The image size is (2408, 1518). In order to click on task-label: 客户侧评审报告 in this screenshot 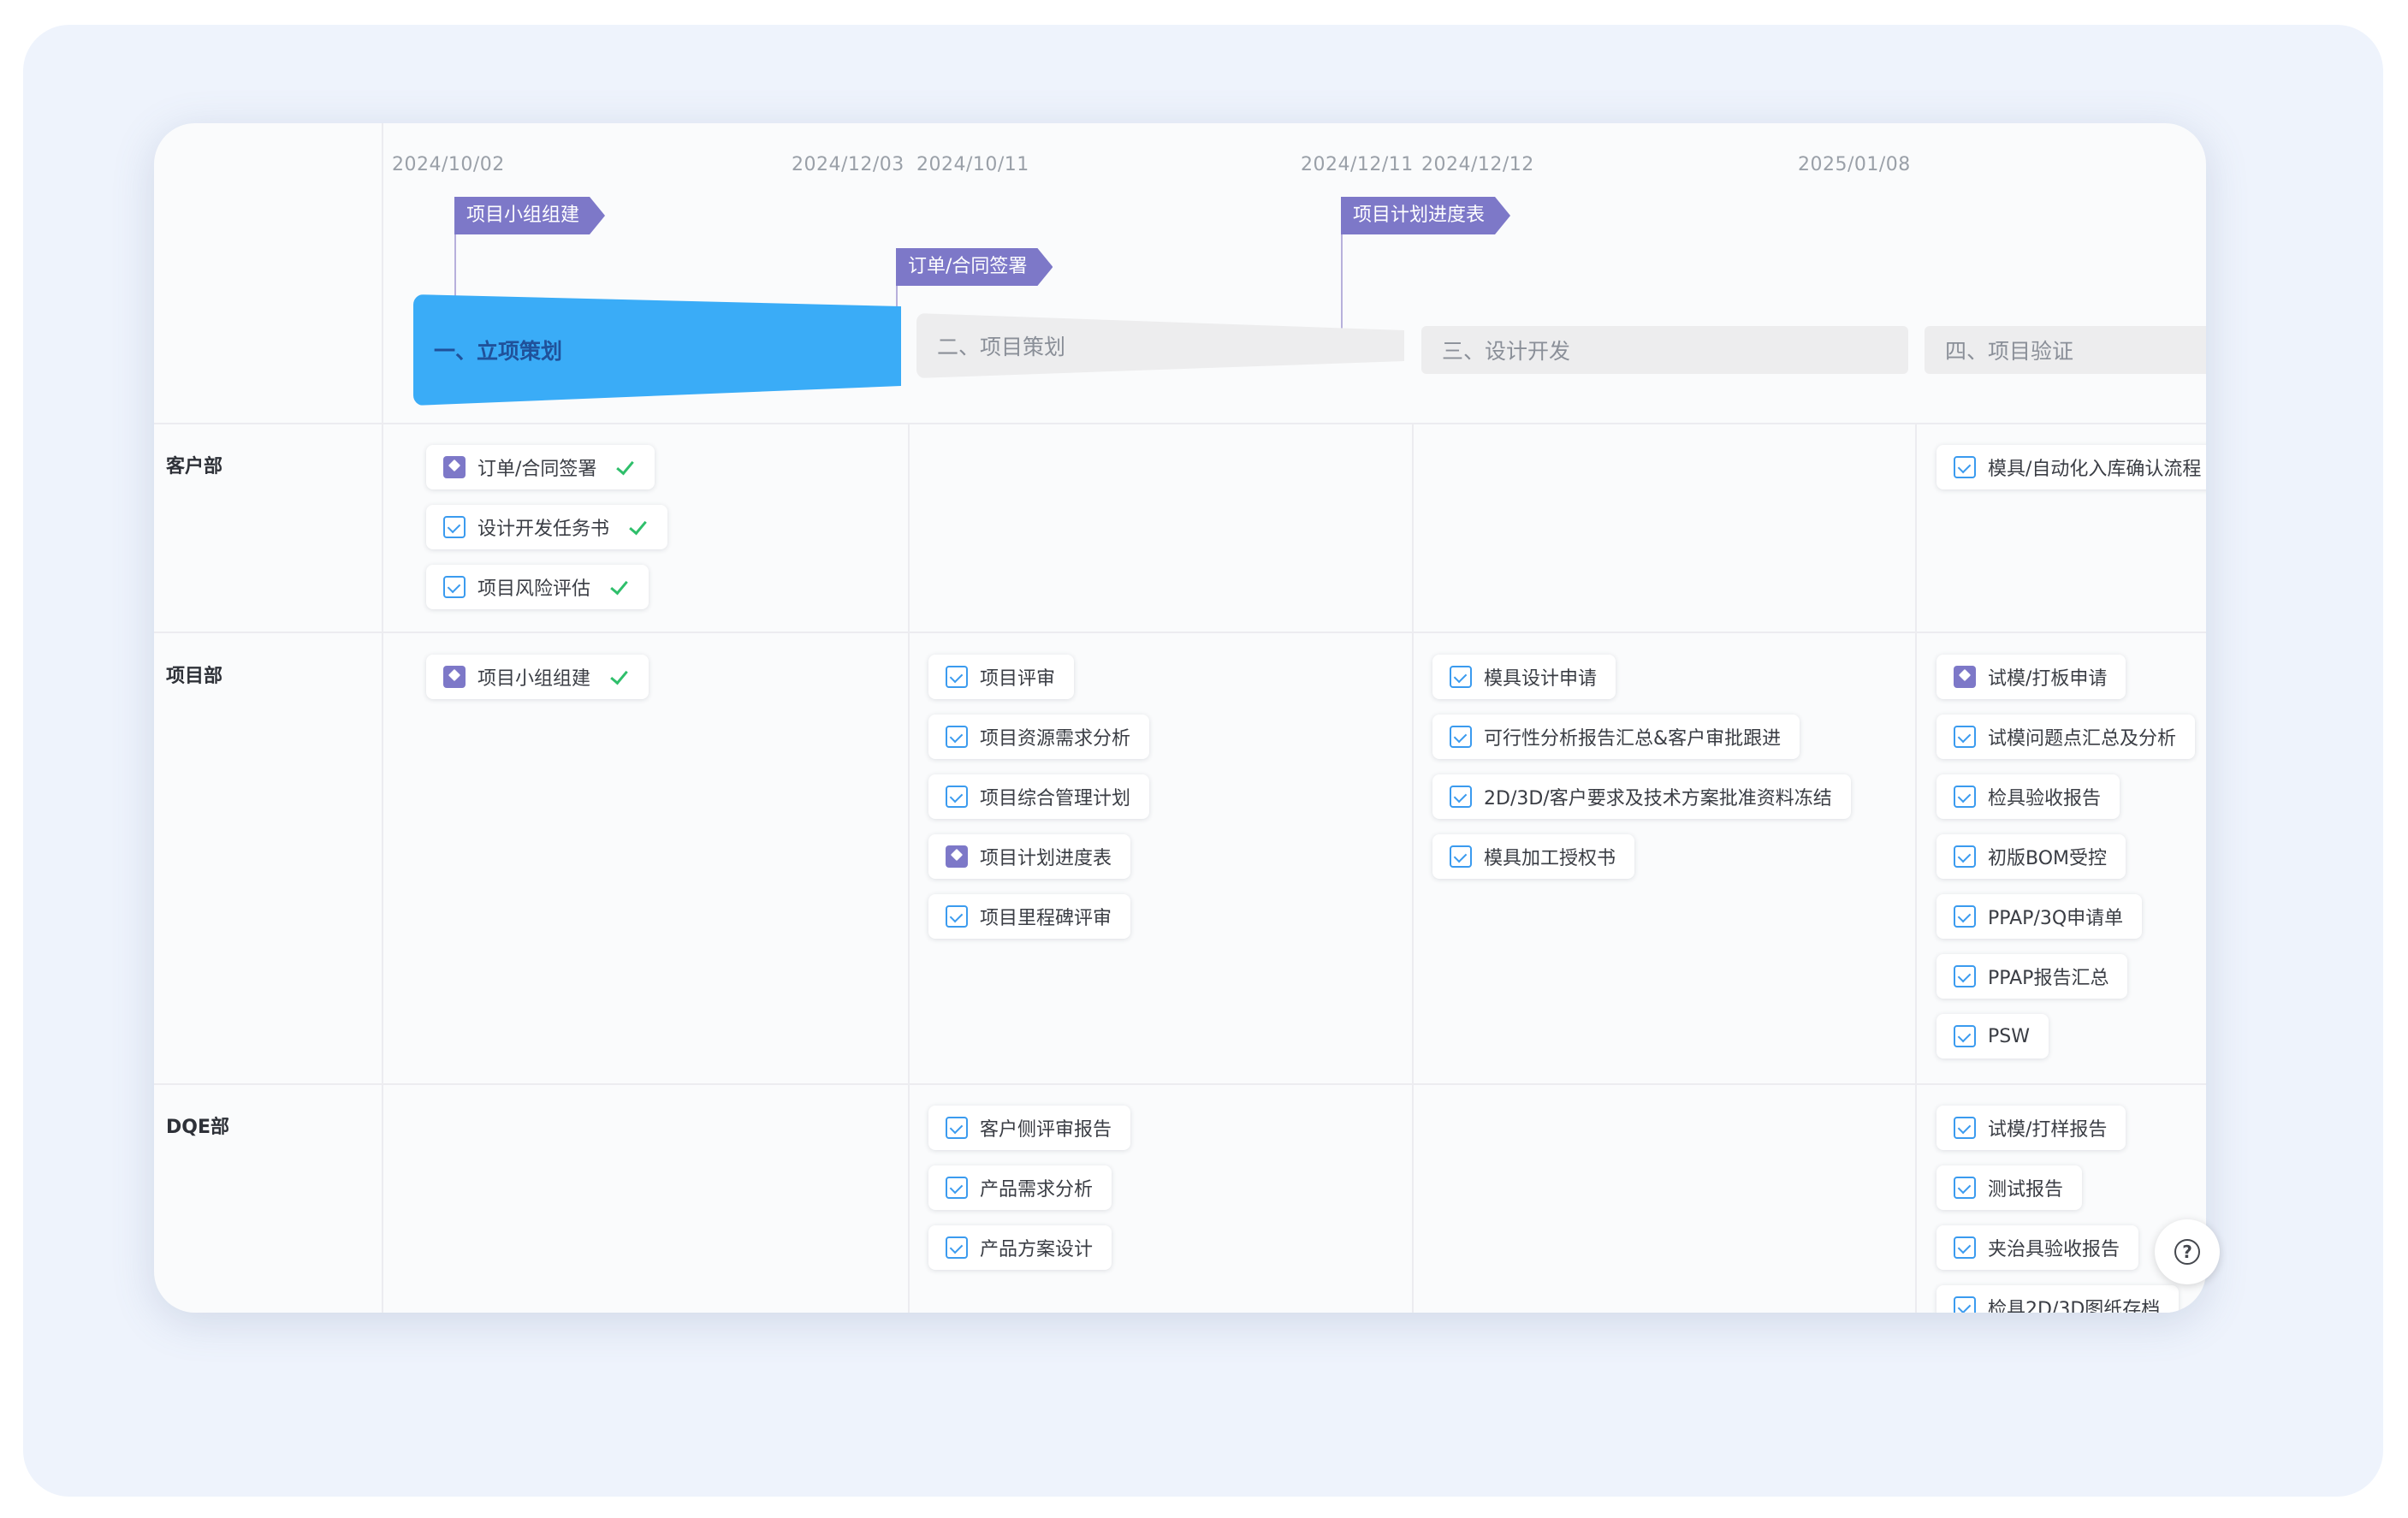, I will do `click(1046, 1130)`.